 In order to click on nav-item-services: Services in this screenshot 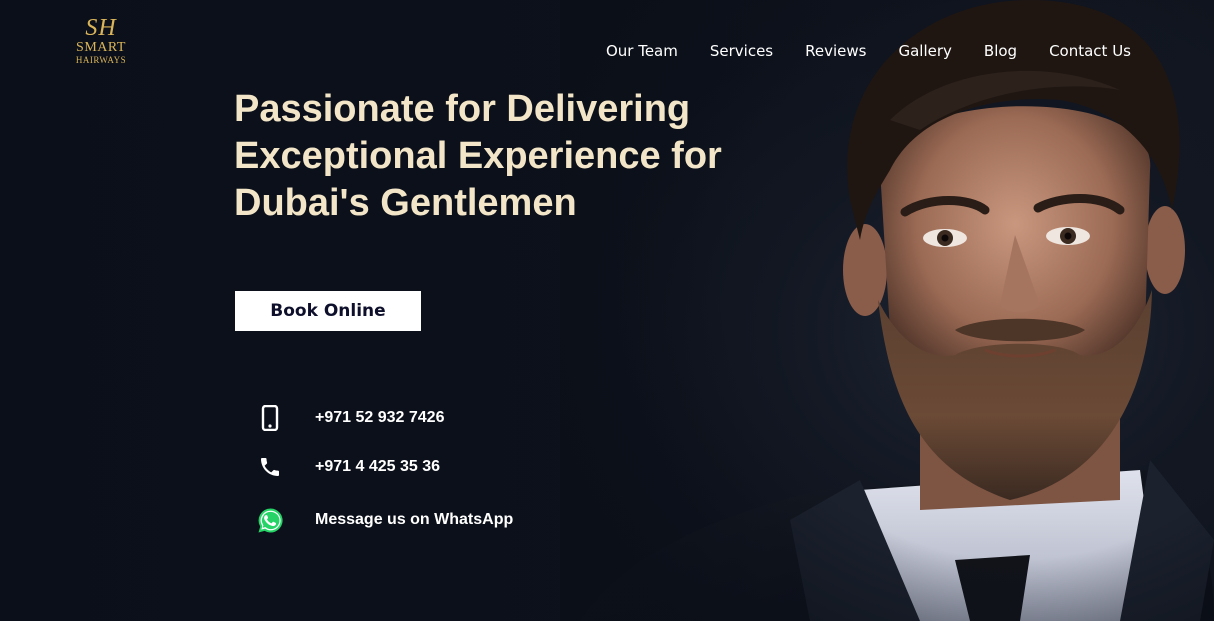, I will do `click(741, 51)`.